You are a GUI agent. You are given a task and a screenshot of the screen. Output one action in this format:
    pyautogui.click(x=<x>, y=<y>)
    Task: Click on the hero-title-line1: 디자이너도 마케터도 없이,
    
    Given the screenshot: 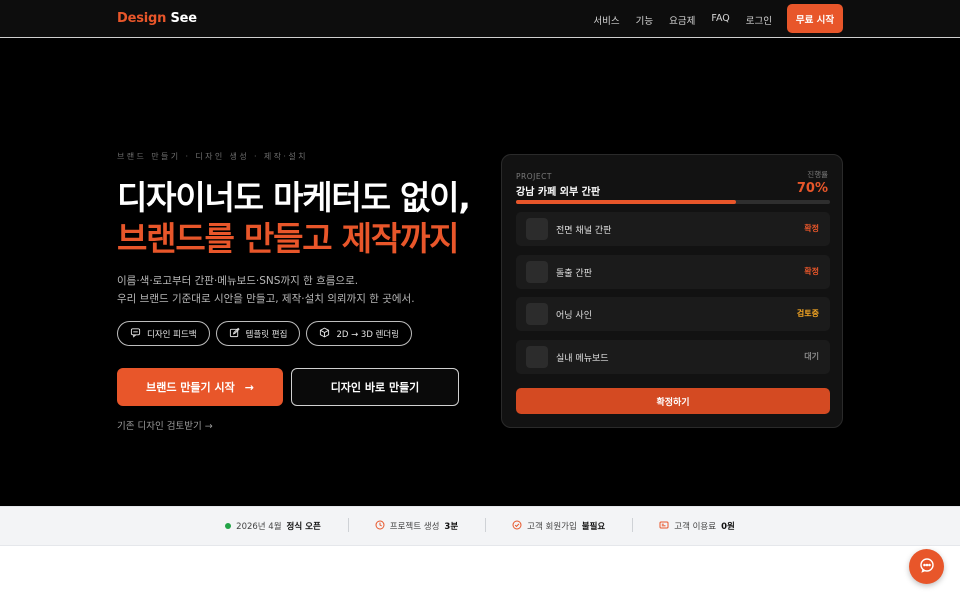 What is the action you would take?
    pyautogui.click(x=294, y=197)
    